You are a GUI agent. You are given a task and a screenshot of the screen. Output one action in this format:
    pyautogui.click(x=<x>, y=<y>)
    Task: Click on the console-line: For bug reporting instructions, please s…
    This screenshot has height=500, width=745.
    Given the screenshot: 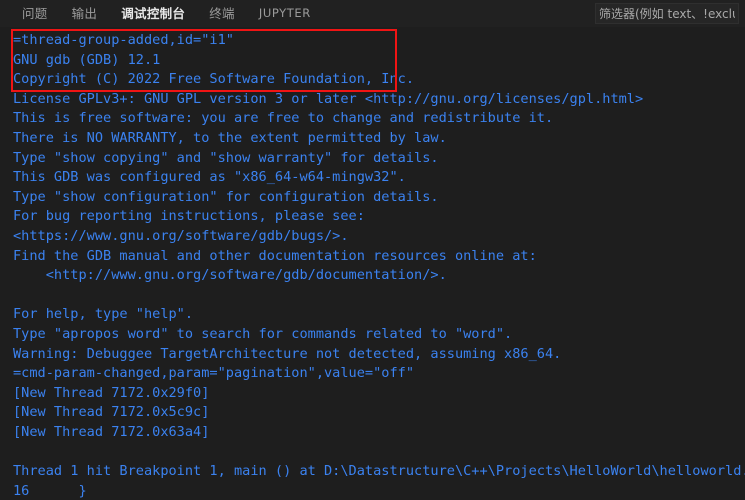 What is the action you would take?
    pyautogui.click(x=189, y=216)
    